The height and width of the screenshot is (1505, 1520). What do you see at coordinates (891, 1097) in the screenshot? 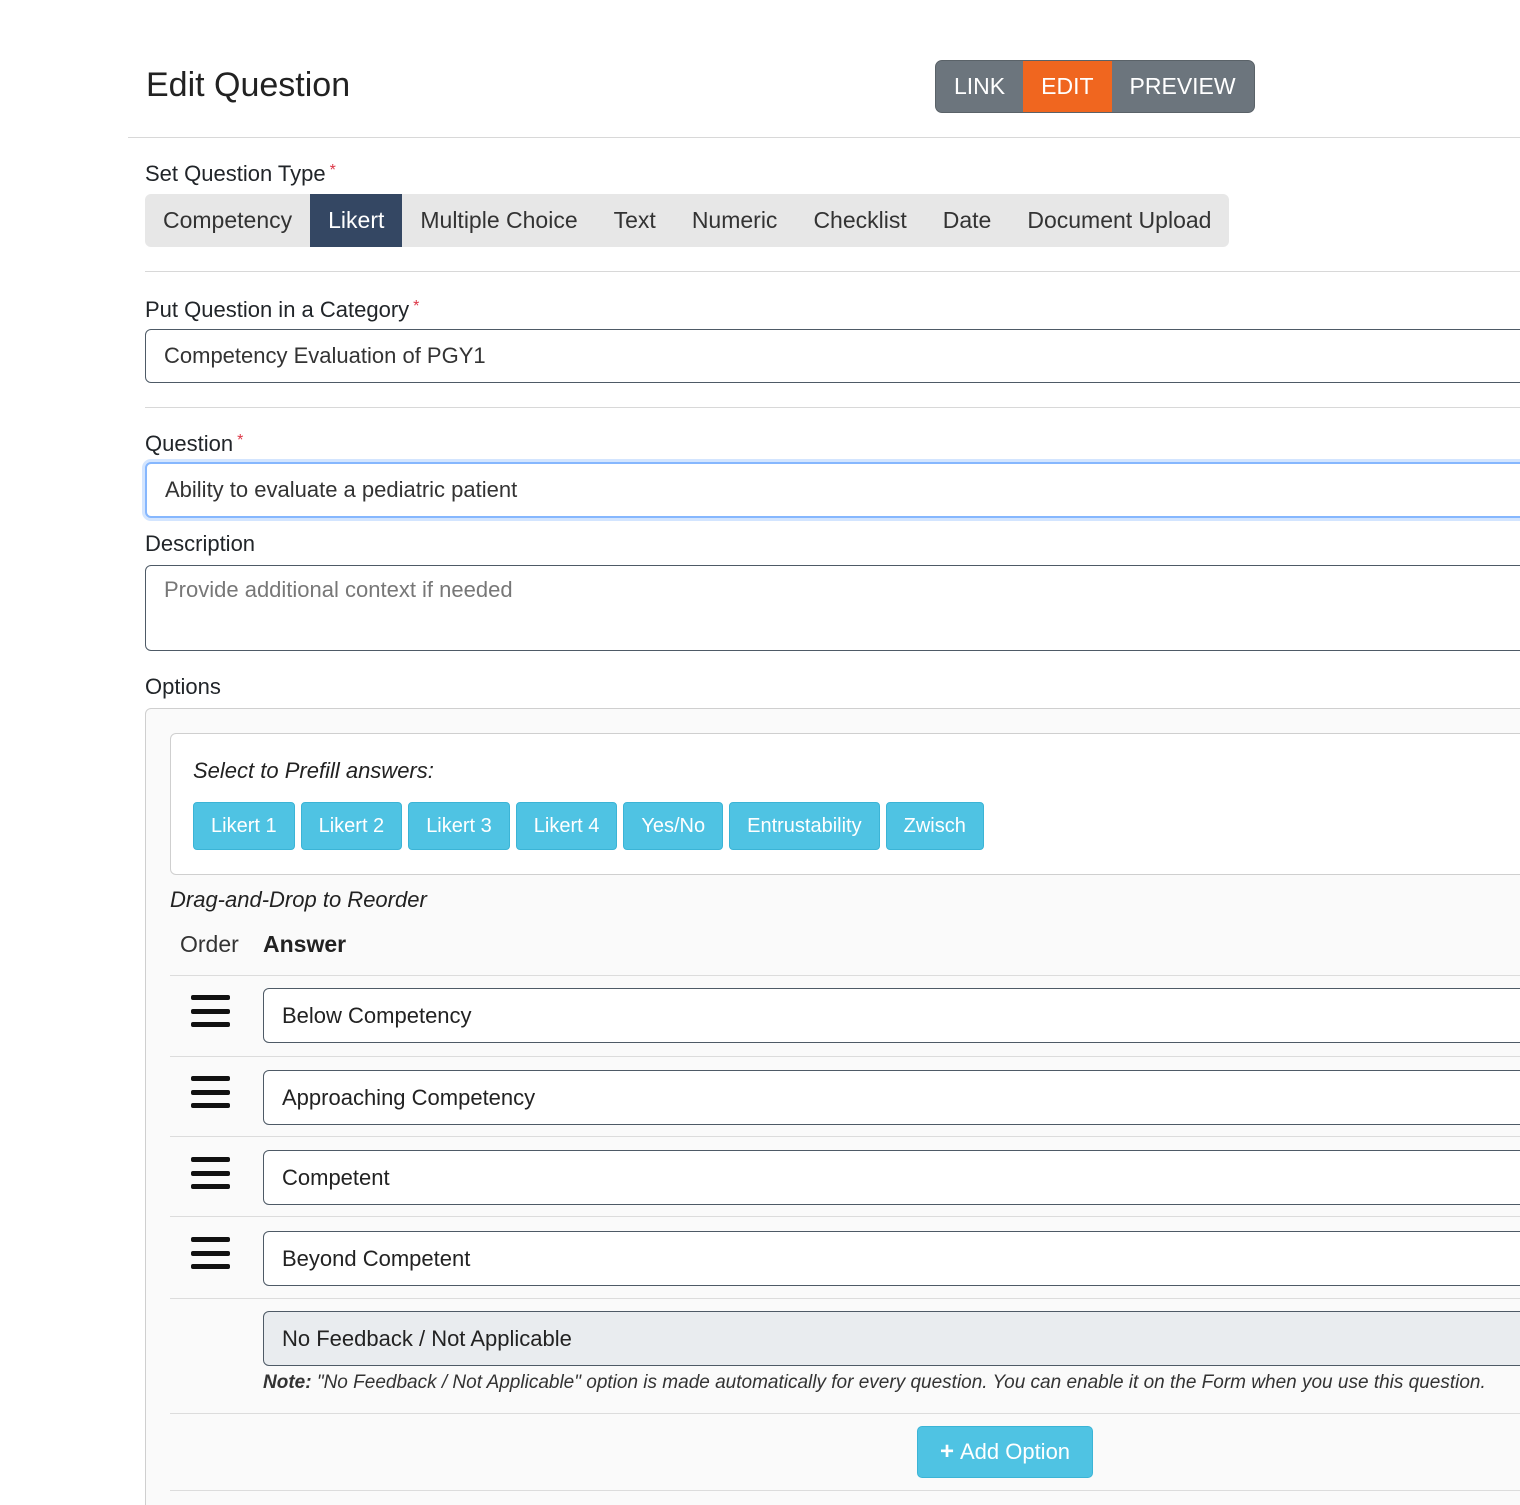
I see `answer-input-2: Approaching Competency` at bounding box center [891, 1097].